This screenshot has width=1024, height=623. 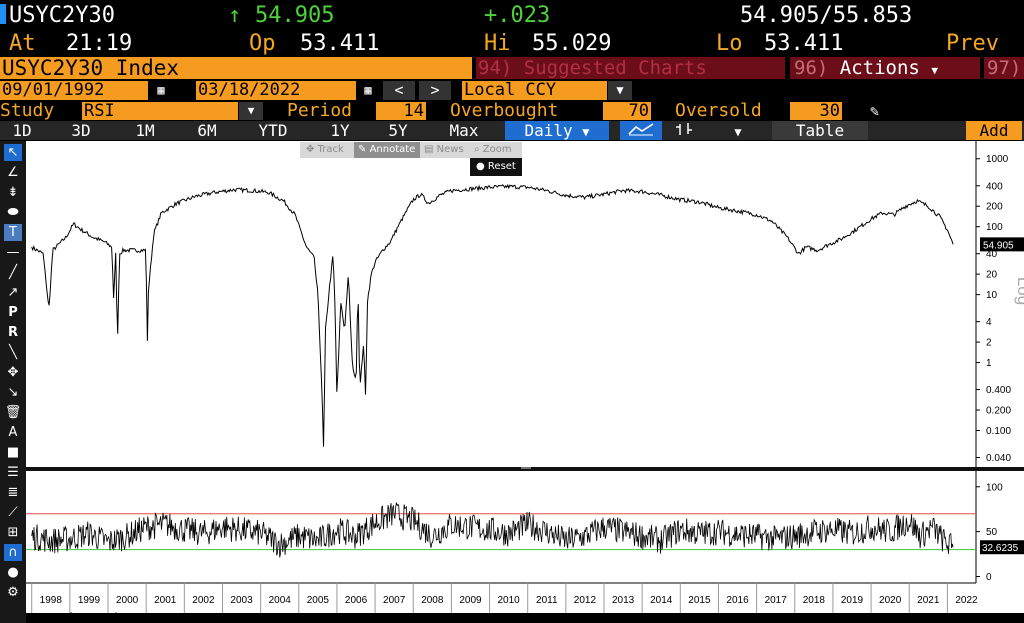 I want to click on plus-icon: ⊞, so click(x=13, y=532).